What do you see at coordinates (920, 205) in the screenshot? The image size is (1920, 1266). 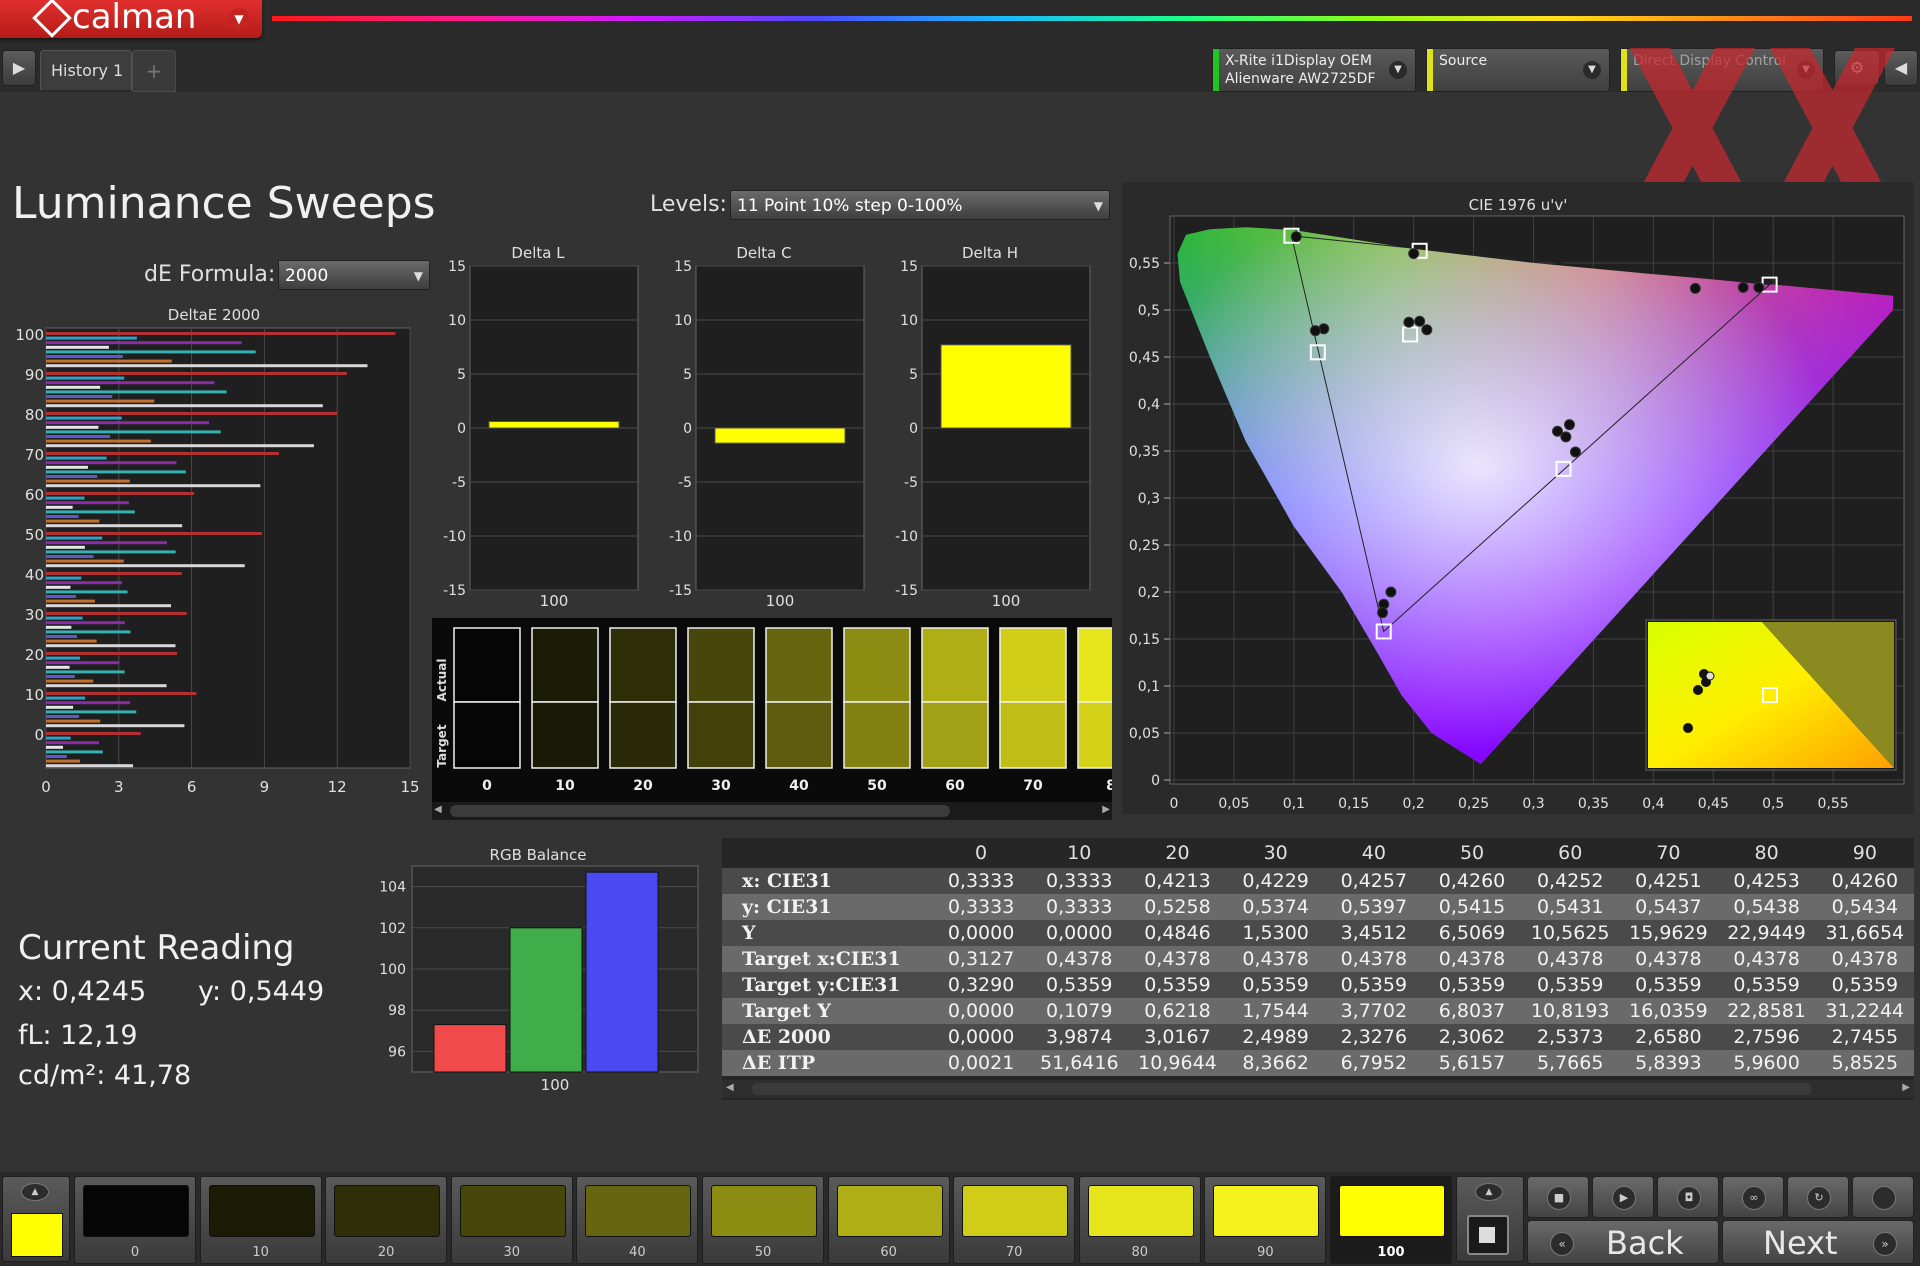 I see `levels-select: 11 Point 10% step 0-100% ▼` at bounding box center [920, 205].